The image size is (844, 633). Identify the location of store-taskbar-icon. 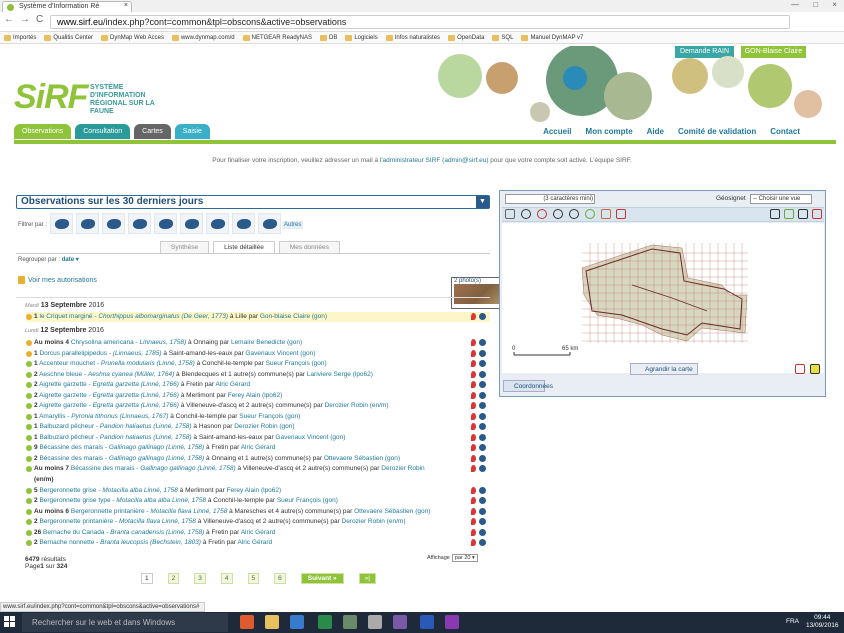
(297, 622).